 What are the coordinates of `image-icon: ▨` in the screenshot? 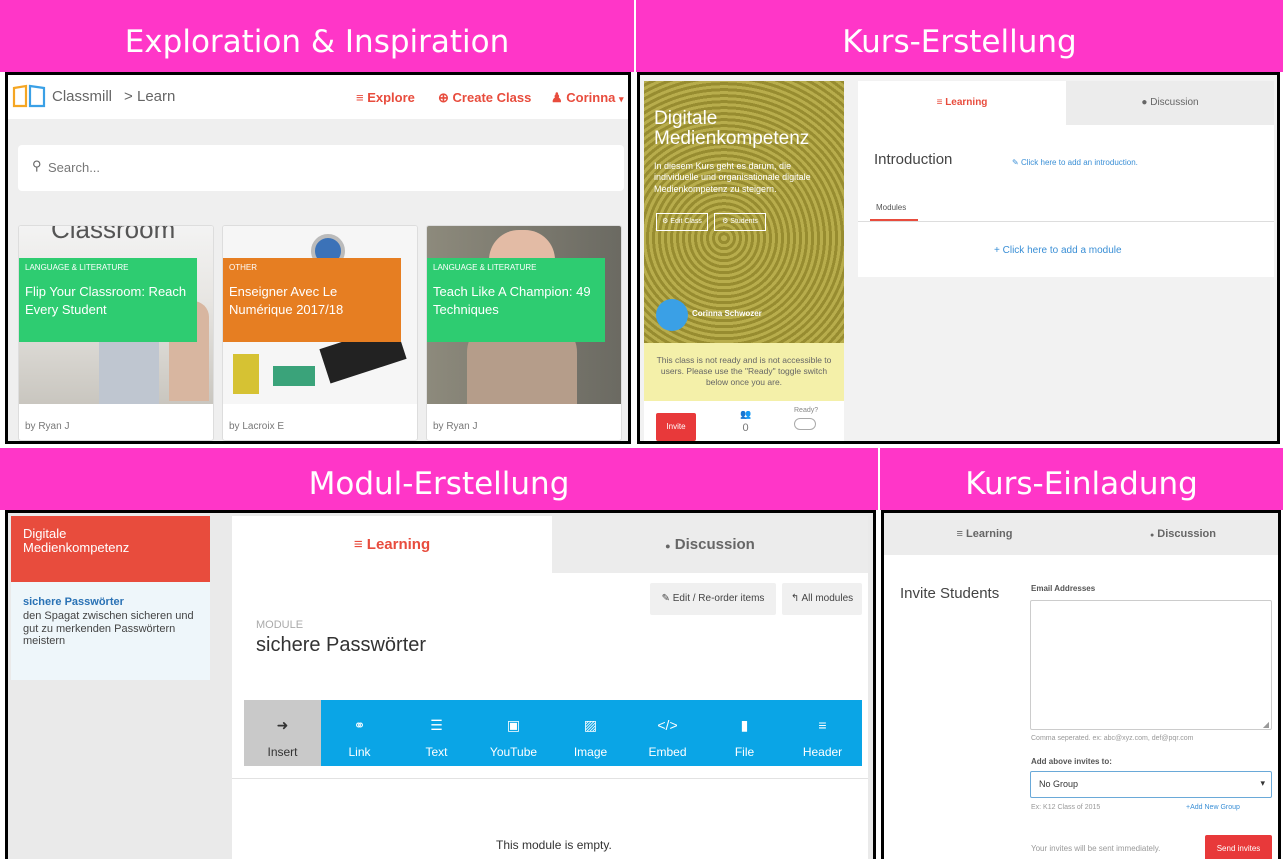 It's located at (590, 725).